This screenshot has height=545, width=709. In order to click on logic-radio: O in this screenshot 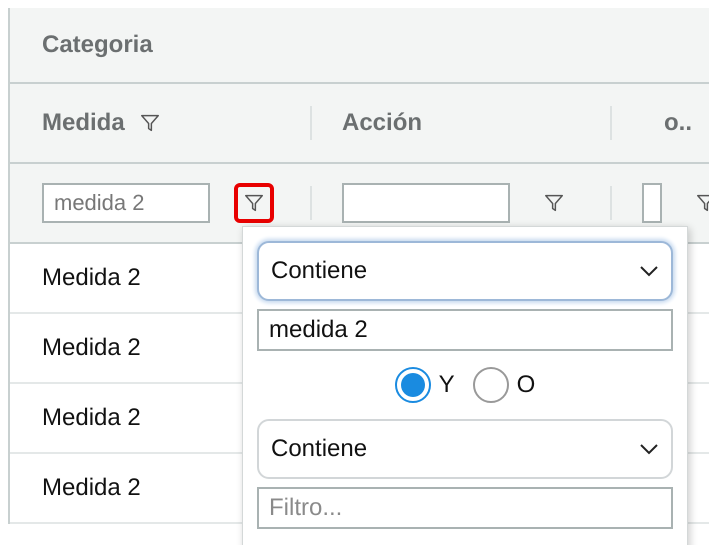, I will do `click(504, 385)`.